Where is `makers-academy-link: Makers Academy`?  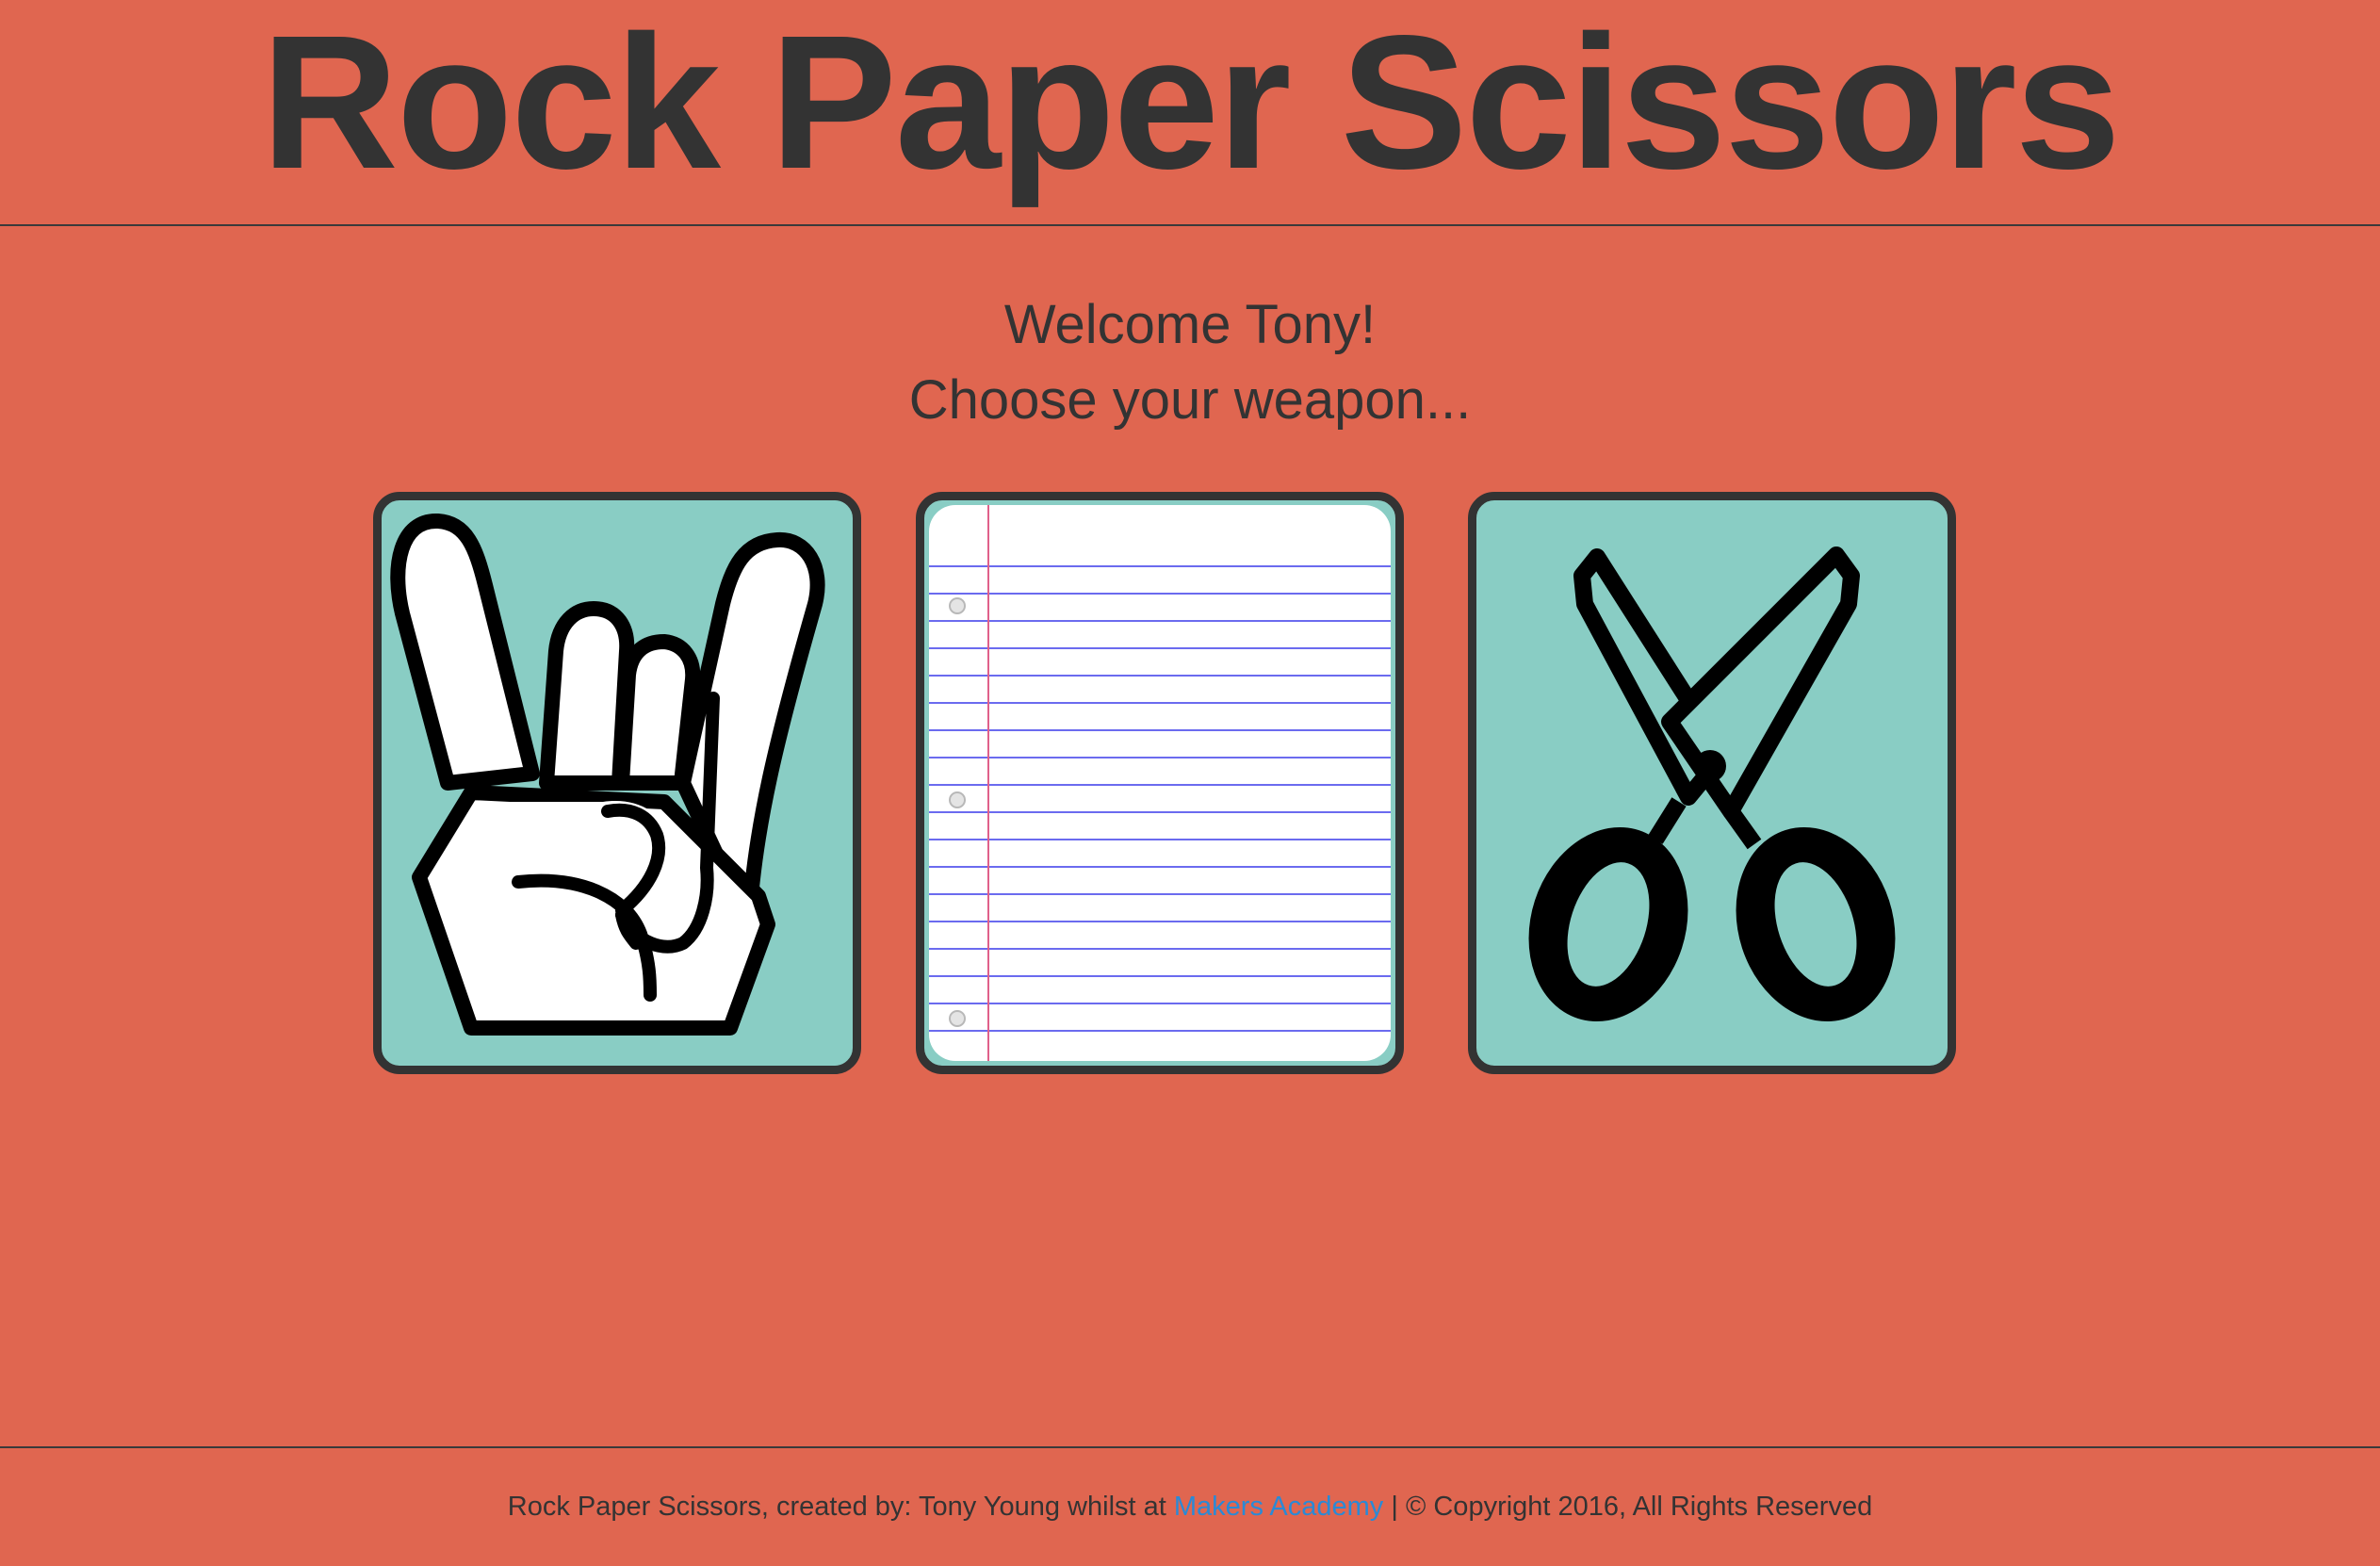 makers-academy-link: Makers Academy is located at coordinates (1278, 1507).